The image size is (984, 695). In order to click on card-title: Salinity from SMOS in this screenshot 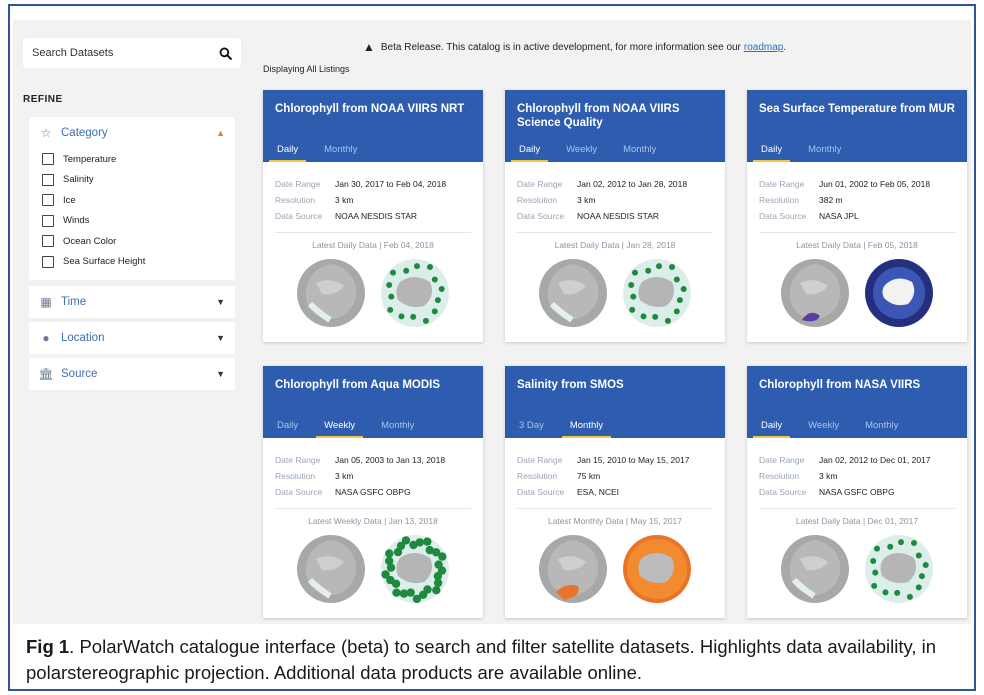, I will do `click(616, 385)`.